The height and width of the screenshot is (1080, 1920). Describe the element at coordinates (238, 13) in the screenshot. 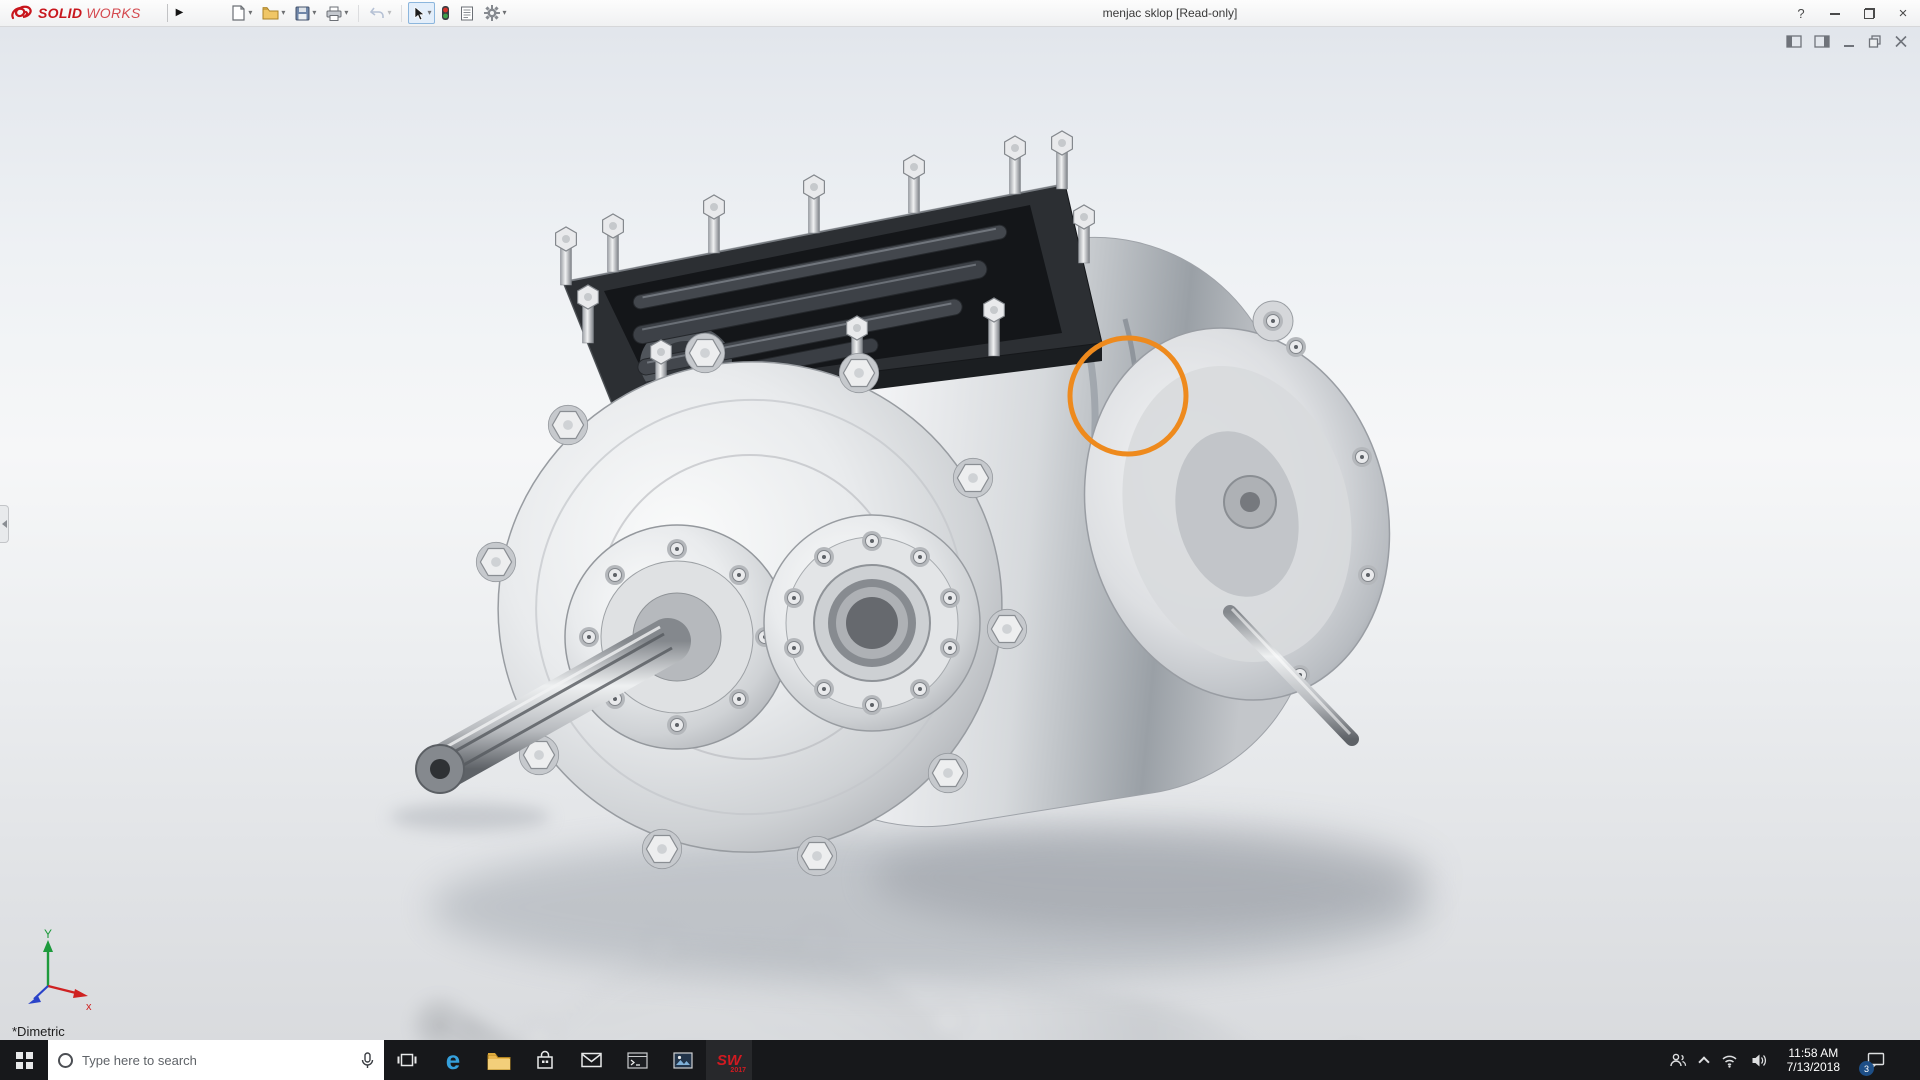

I see `new-document-icon` at that location.